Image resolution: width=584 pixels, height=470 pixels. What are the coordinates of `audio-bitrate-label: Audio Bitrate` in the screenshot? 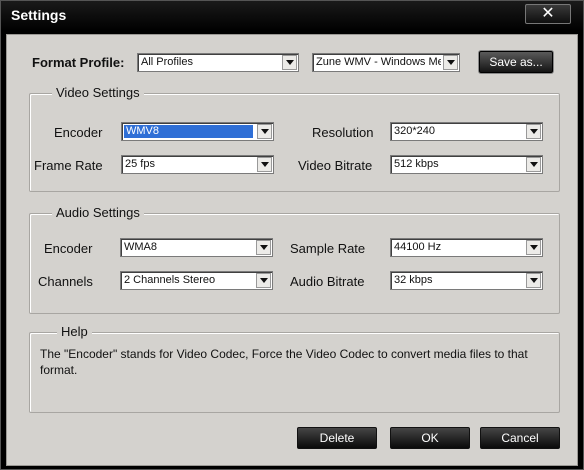 It's located at (327, 281).